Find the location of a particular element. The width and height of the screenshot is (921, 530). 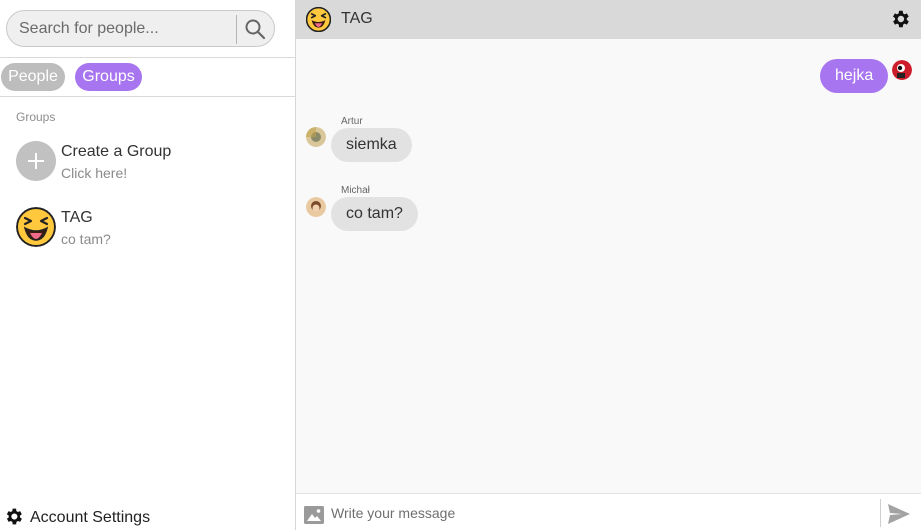

message-sender: Artur is located at coordinates (352, 121).